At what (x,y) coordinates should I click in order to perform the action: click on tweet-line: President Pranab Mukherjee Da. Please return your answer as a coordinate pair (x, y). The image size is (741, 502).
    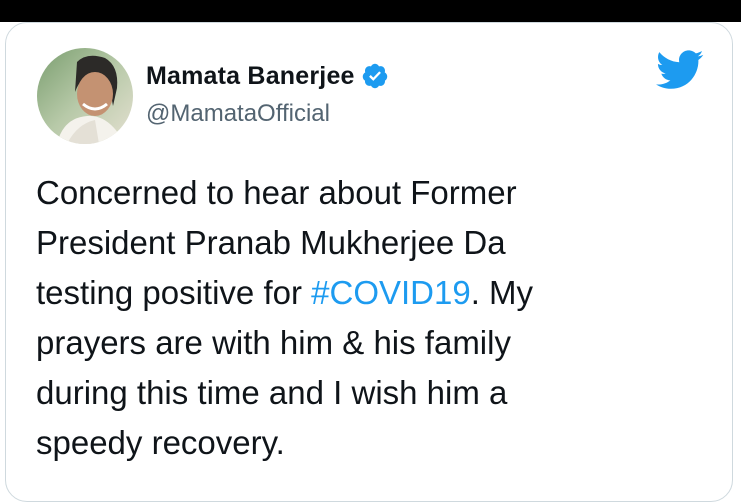
    Looking at the image, I should click on (271, 242).